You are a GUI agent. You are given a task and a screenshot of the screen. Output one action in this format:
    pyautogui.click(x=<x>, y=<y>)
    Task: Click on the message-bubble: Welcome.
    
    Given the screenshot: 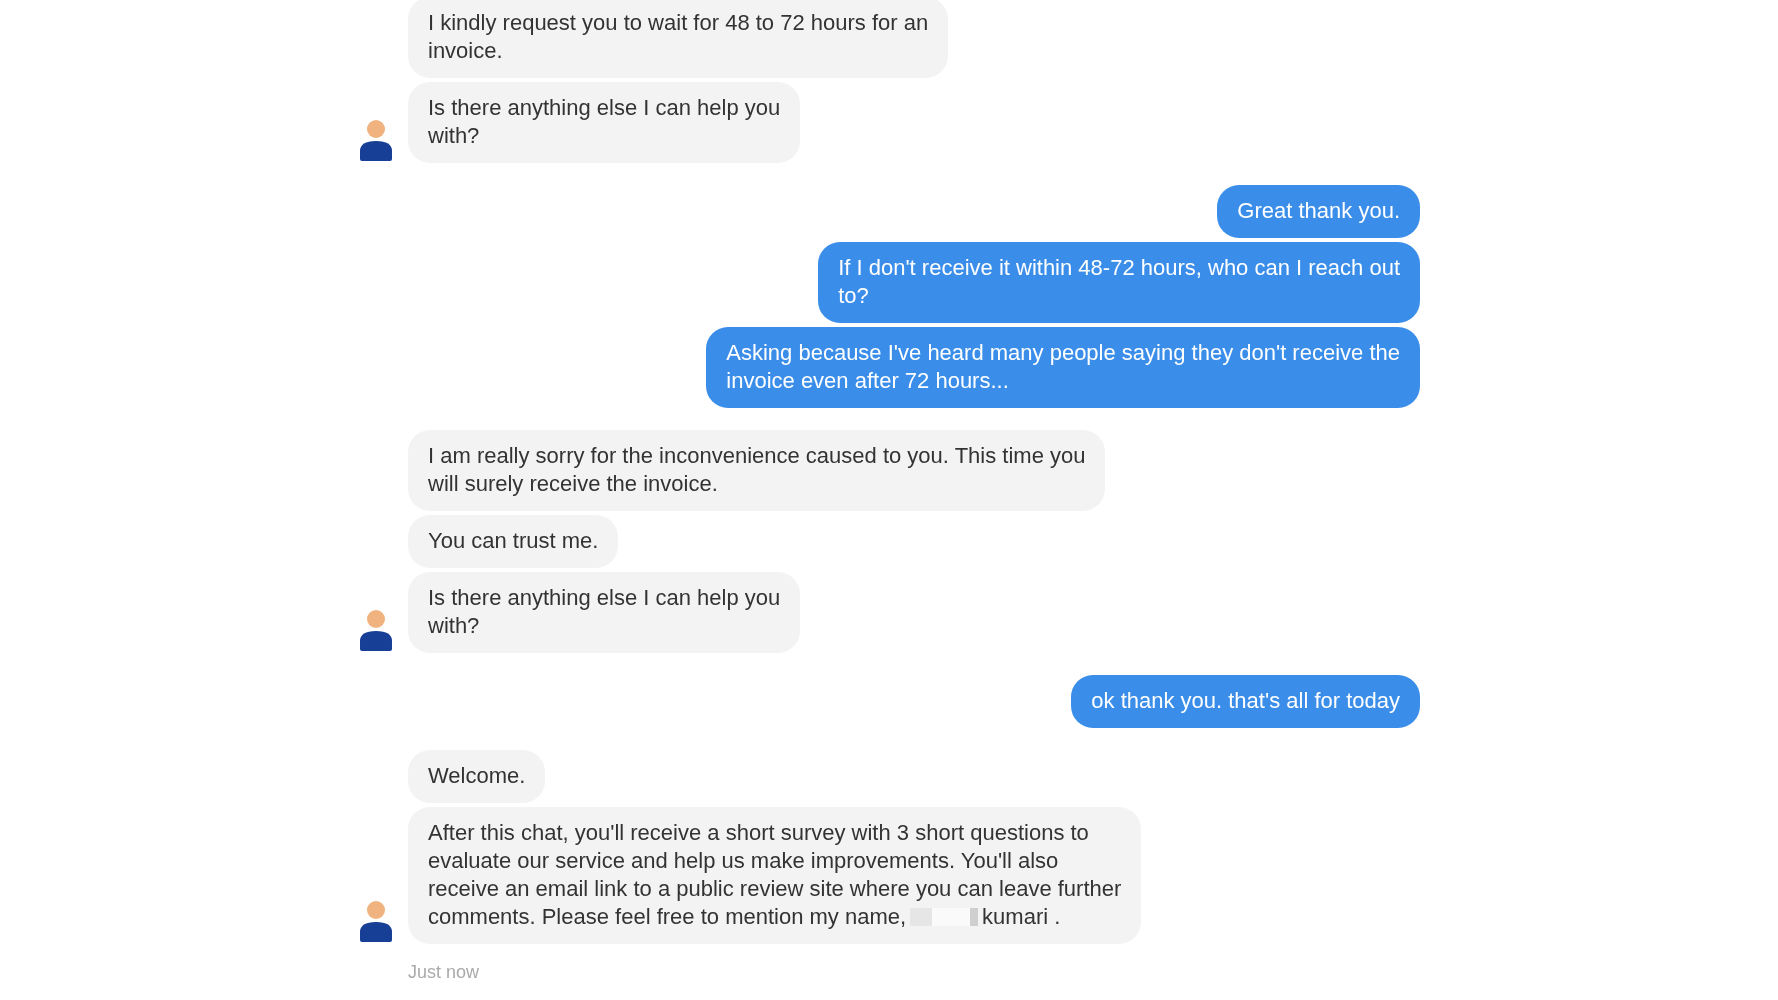 What is the action you would take?
    pyautogui.click(x=477, y=776)
    